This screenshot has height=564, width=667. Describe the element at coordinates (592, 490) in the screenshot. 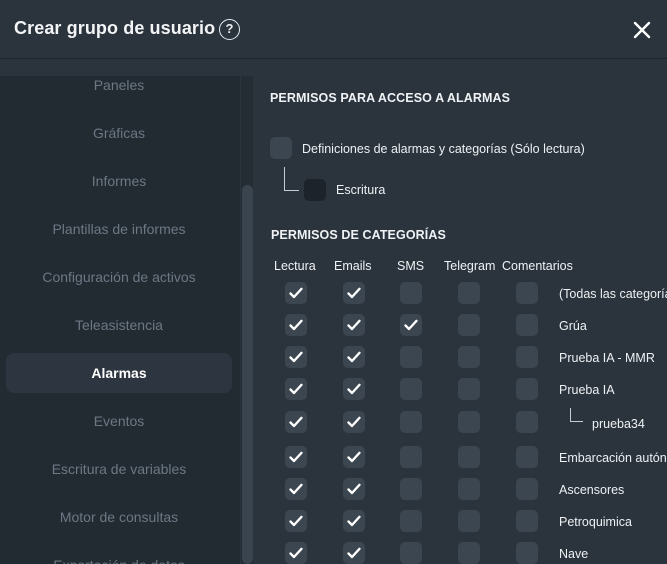

I see `category-name: Ascensores` at that location.